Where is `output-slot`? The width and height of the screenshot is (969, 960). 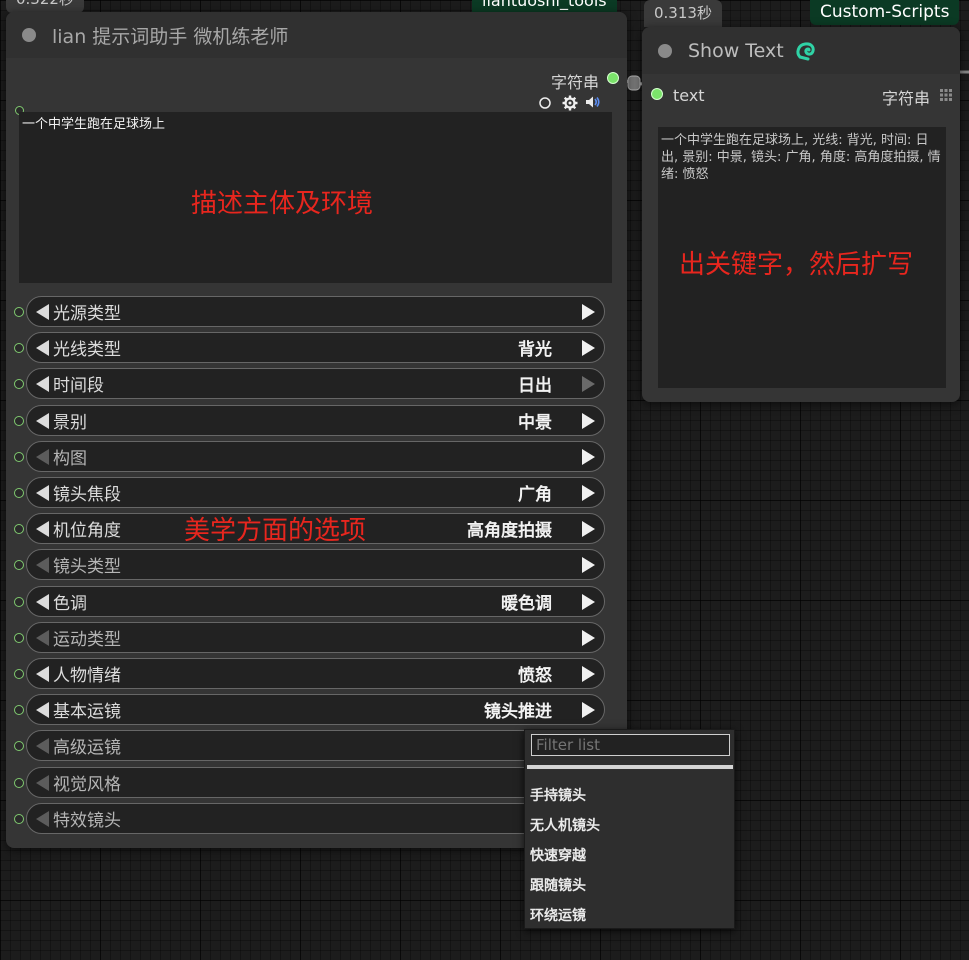
output-slot is located at coordinates (613, 78).